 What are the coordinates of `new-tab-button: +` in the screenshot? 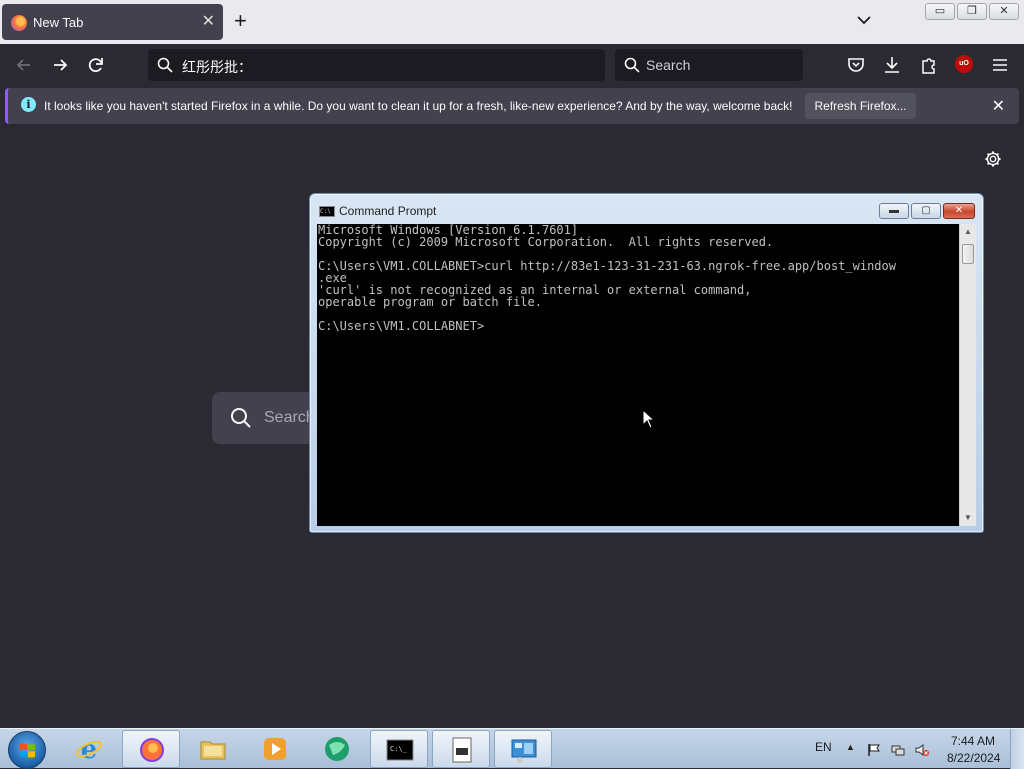 It's located at (240, 21).